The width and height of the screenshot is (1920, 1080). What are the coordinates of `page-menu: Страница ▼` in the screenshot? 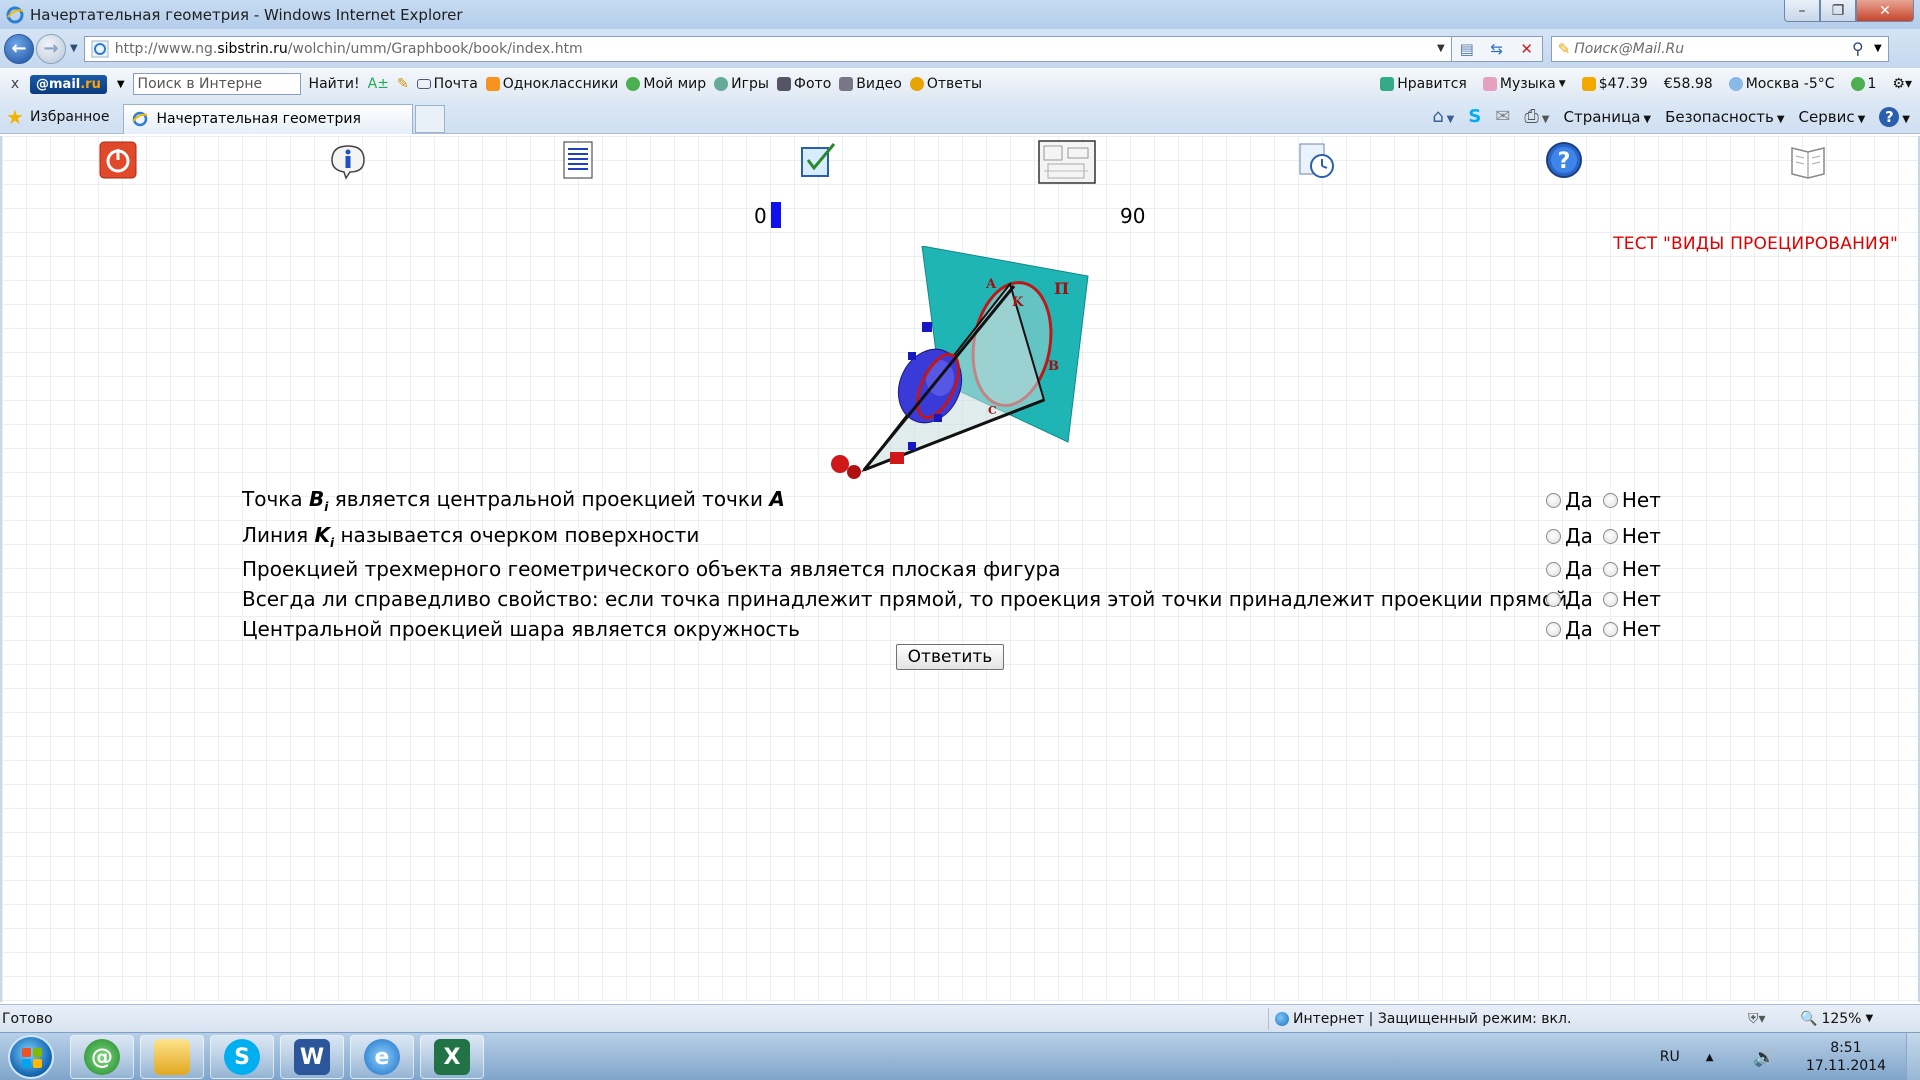 It's located at (1608, 117).